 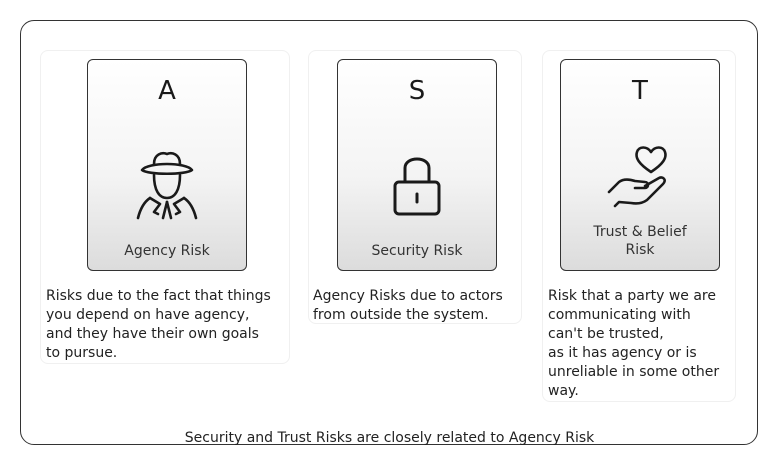 I want to click on card-letter: S, so click(x=417, y=91).